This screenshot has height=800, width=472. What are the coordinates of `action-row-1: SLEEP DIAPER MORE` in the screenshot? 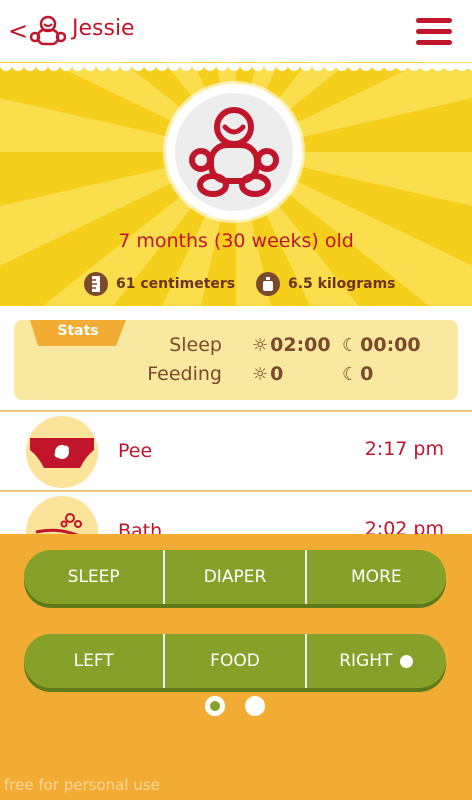 It's located at (235, 577).